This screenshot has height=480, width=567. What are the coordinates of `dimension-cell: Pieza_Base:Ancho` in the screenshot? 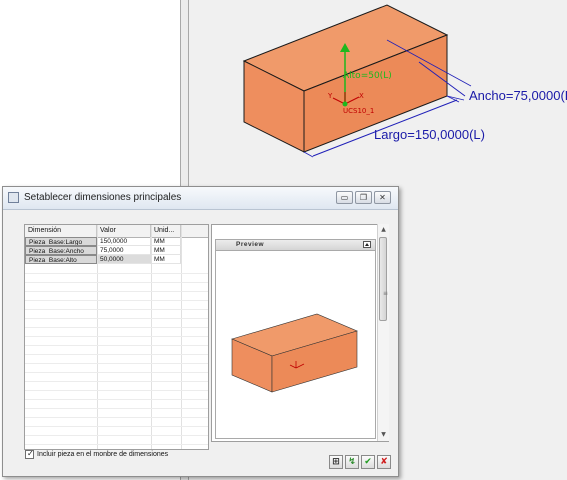 It's located at (61, 250).